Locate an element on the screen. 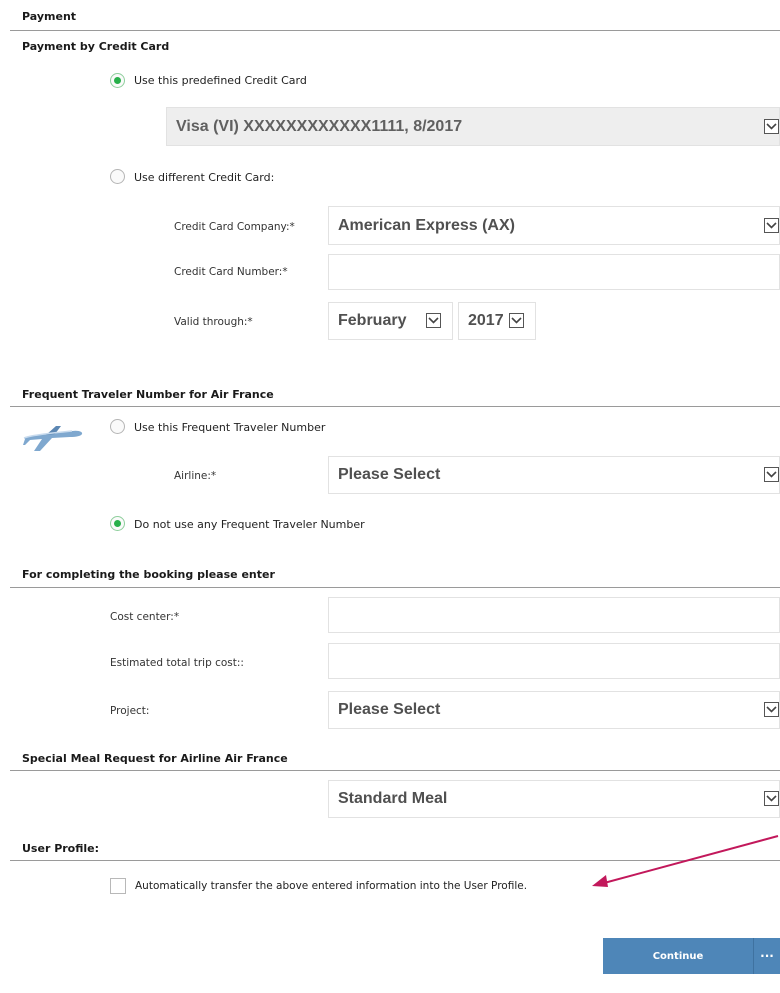  no-frequent-traveler-label: Do not use any Frequent Traveler Number is located at coordinates (249, 524).